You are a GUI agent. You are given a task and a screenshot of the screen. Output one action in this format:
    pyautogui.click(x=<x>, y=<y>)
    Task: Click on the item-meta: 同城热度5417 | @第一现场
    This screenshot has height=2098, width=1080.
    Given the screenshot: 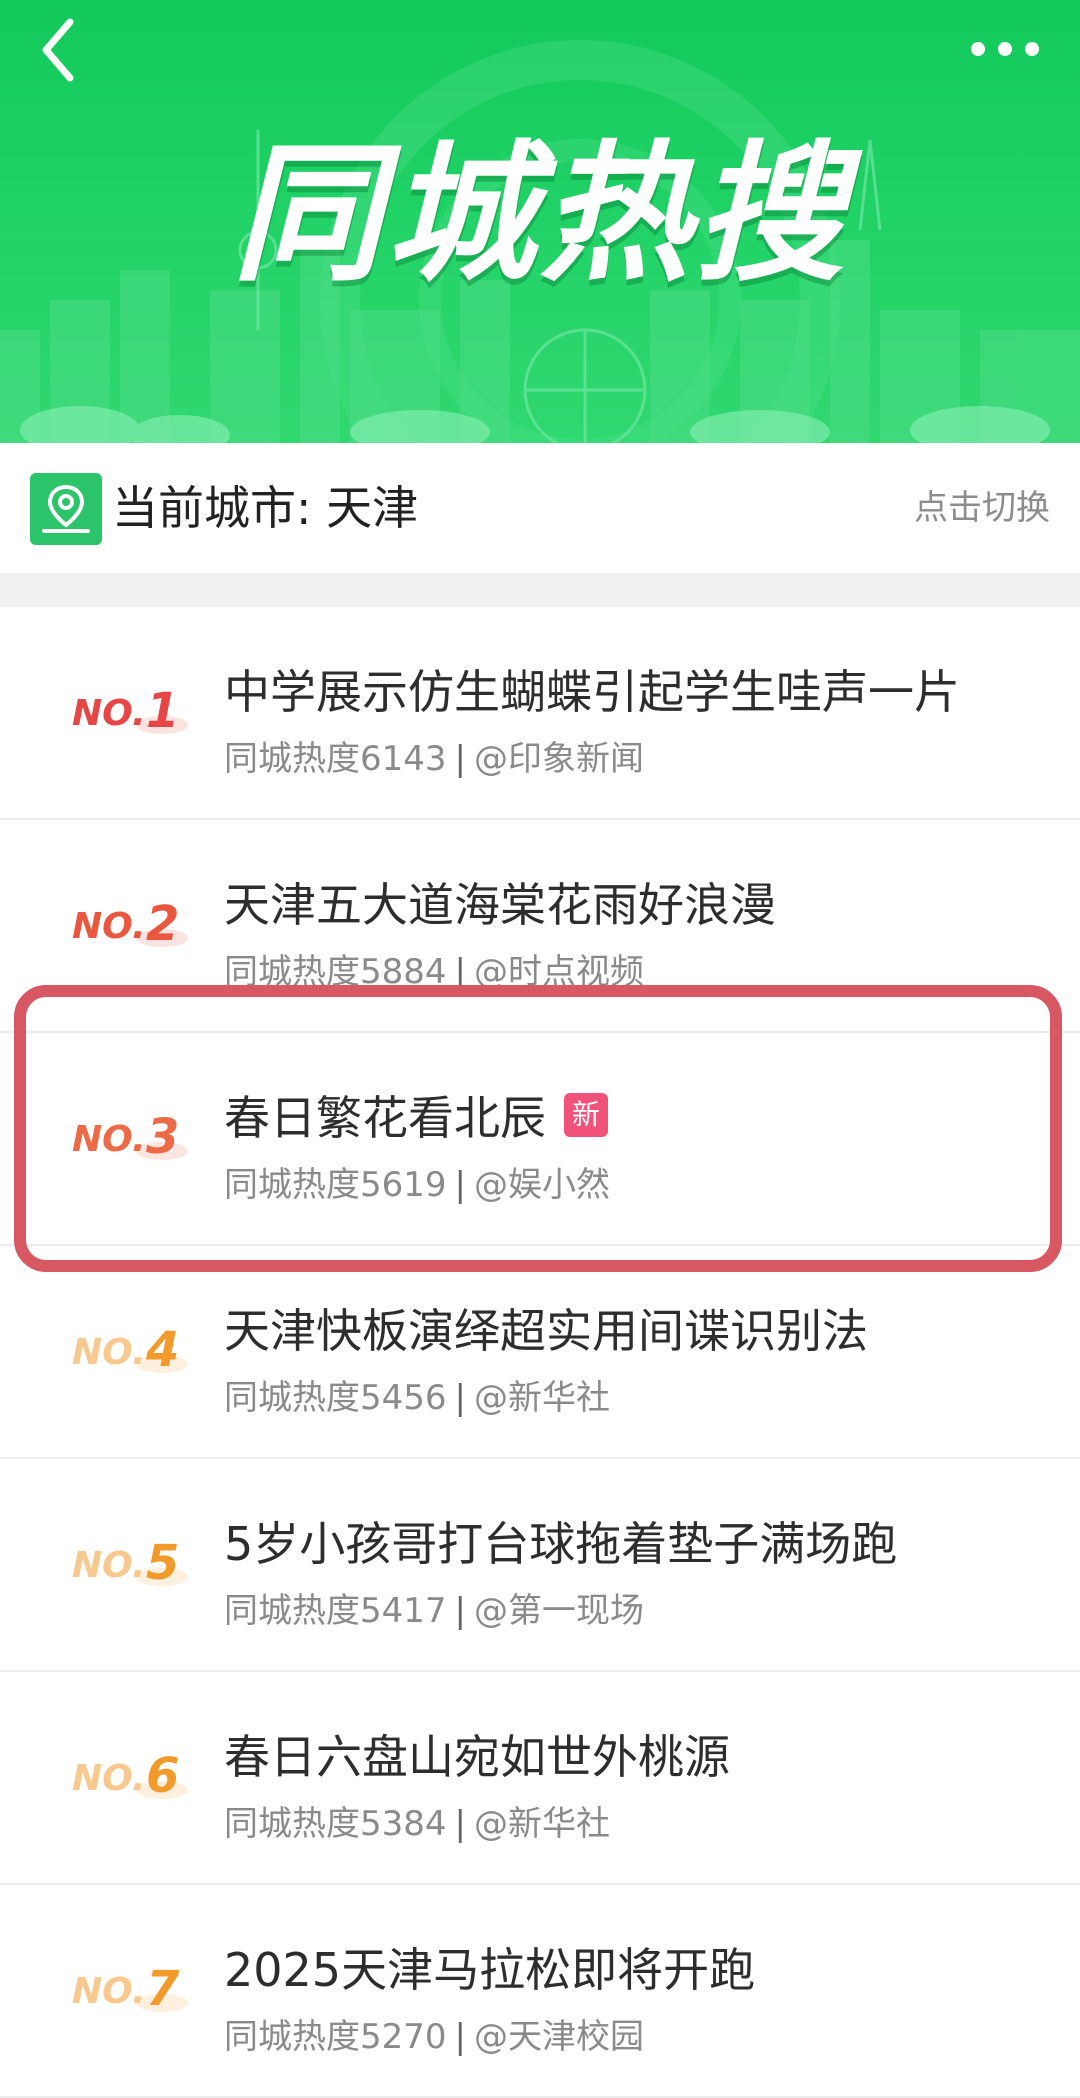 What is the action you would take?
    pyautogui.click(x=434, y=1607)
    